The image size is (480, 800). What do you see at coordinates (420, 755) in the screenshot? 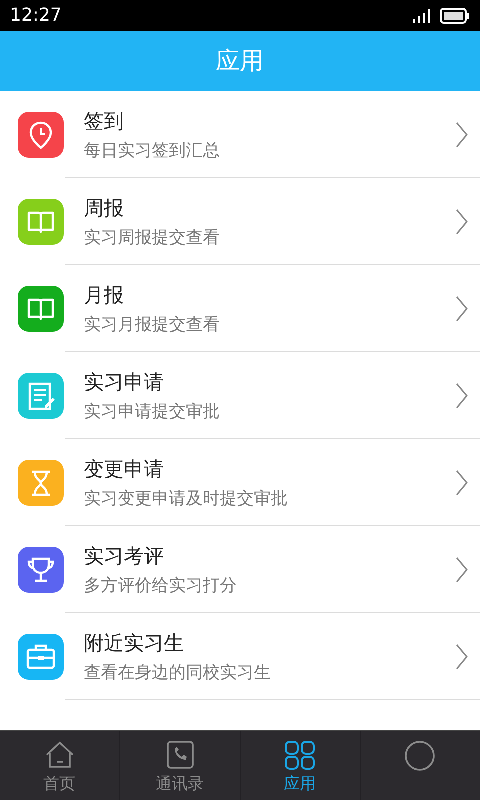
I see `circle-icon` at bounding box center [420, 755].